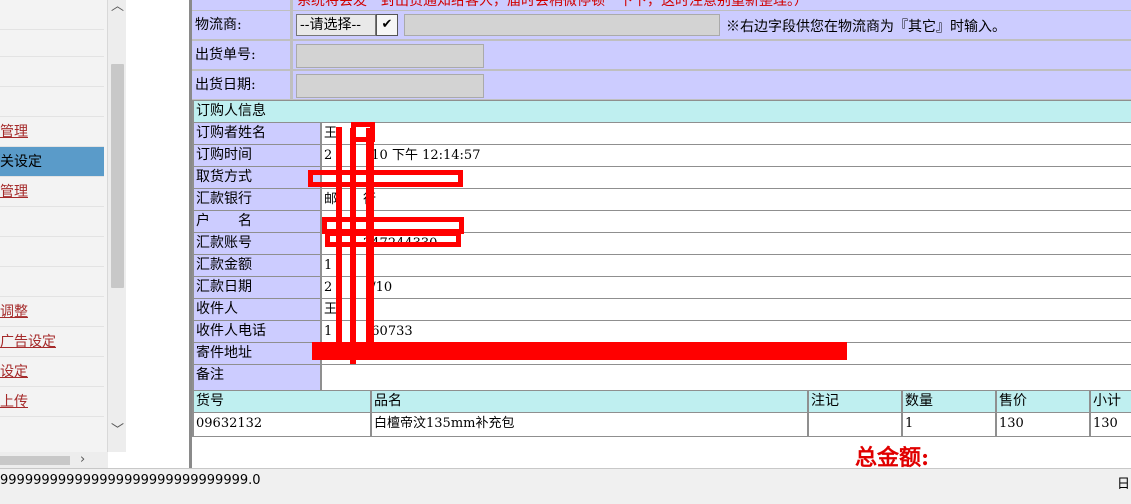 Image resolution: width=1131 pixels, height=504 pixels. I want to click on sidebar-item-top-c, so click(52, 72).